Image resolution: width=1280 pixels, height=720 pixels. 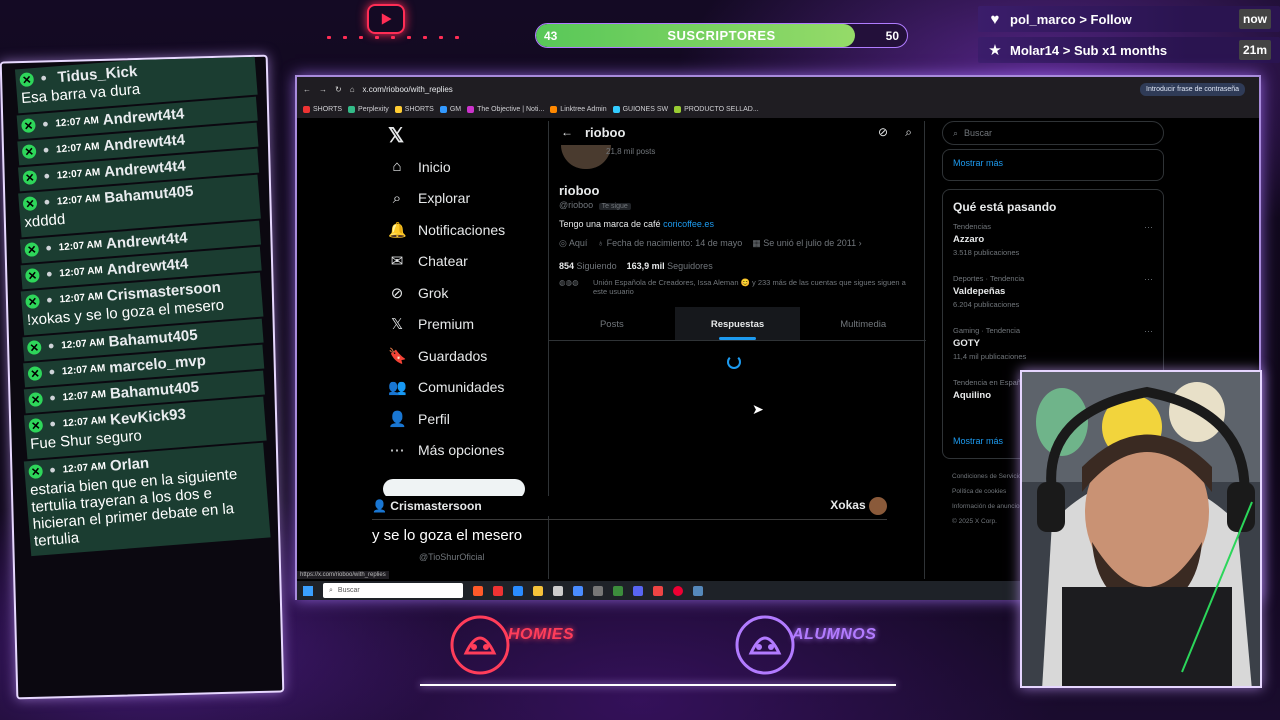 What do you see at coordinates (734, 362) in the screenshot?
I see `loading-spinner` at bounding box center [734, 362].